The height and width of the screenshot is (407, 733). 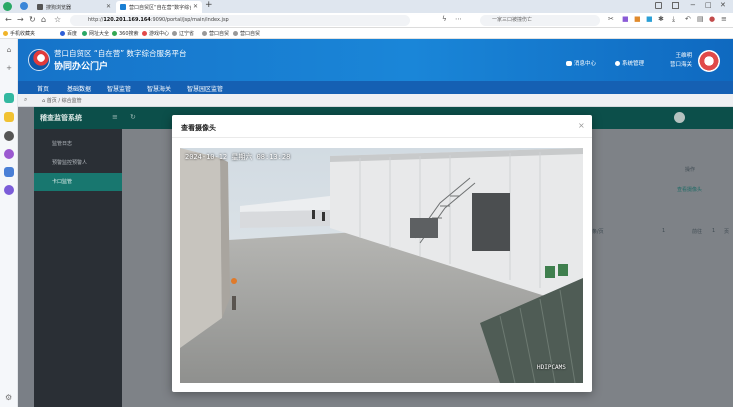 I want to click on left-building, so click(x=201, y=248).